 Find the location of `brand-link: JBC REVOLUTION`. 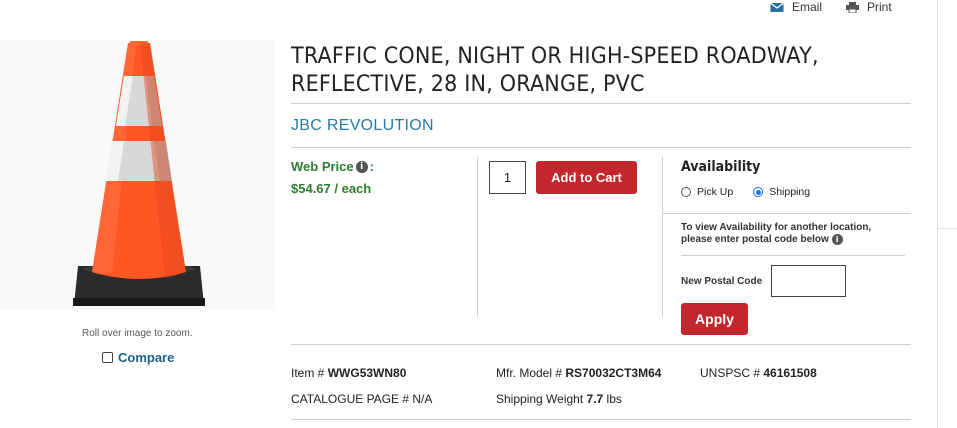

brand-link: JBC REVOLUTION is located at coordinates (362, 126).